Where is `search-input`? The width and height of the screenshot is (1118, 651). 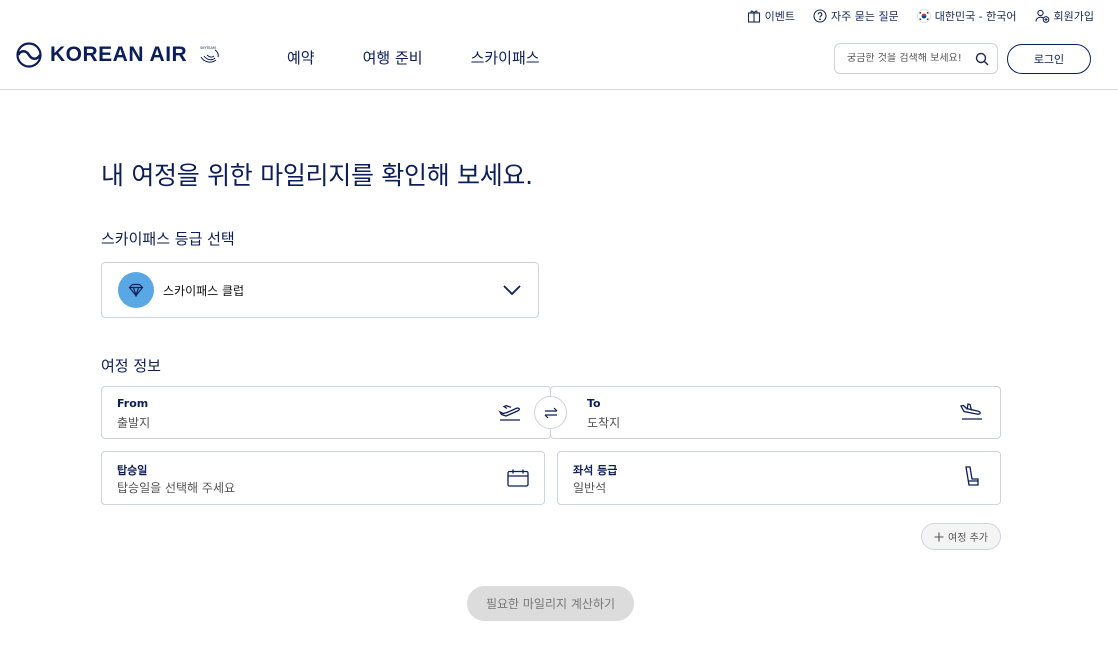
search-input is located at coordinates (907, 58).